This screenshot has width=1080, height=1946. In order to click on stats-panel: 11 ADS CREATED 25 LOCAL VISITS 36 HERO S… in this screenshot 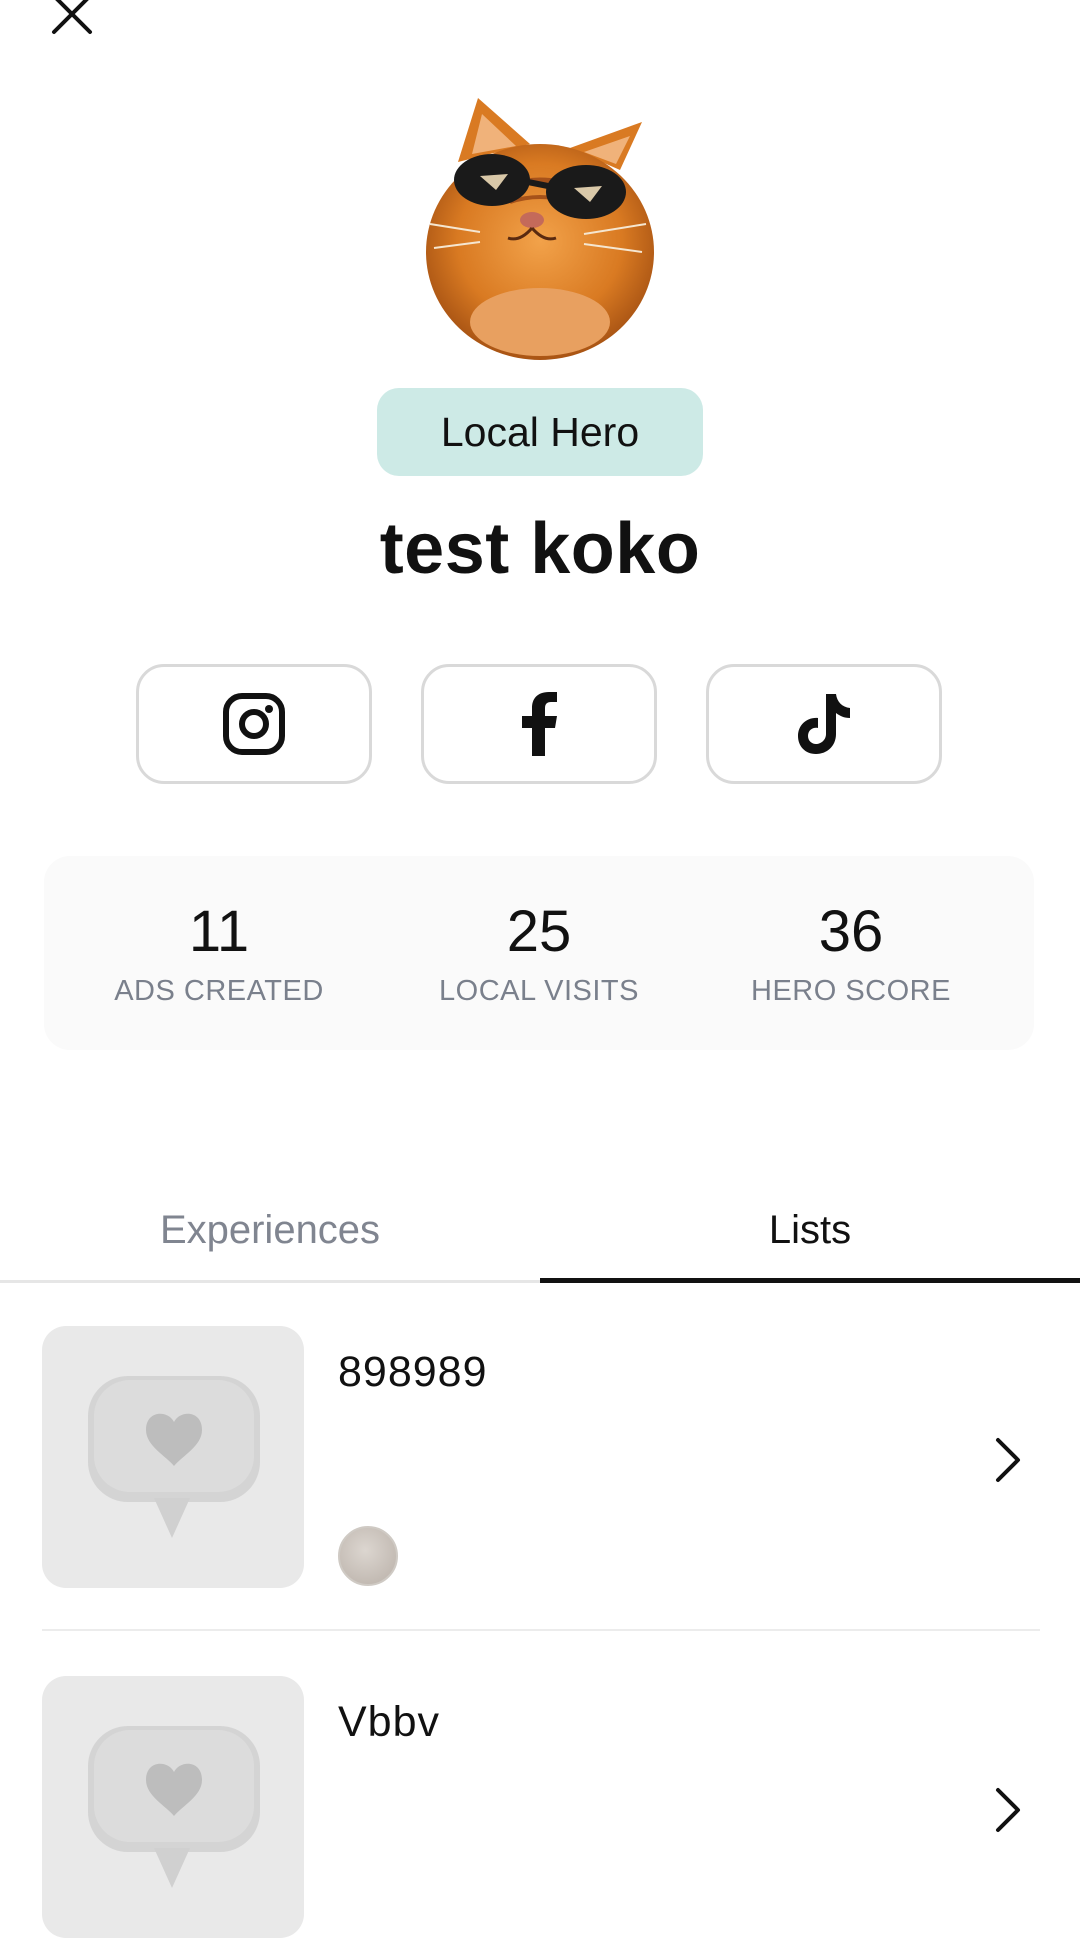, I will do `click(539, 953)`.